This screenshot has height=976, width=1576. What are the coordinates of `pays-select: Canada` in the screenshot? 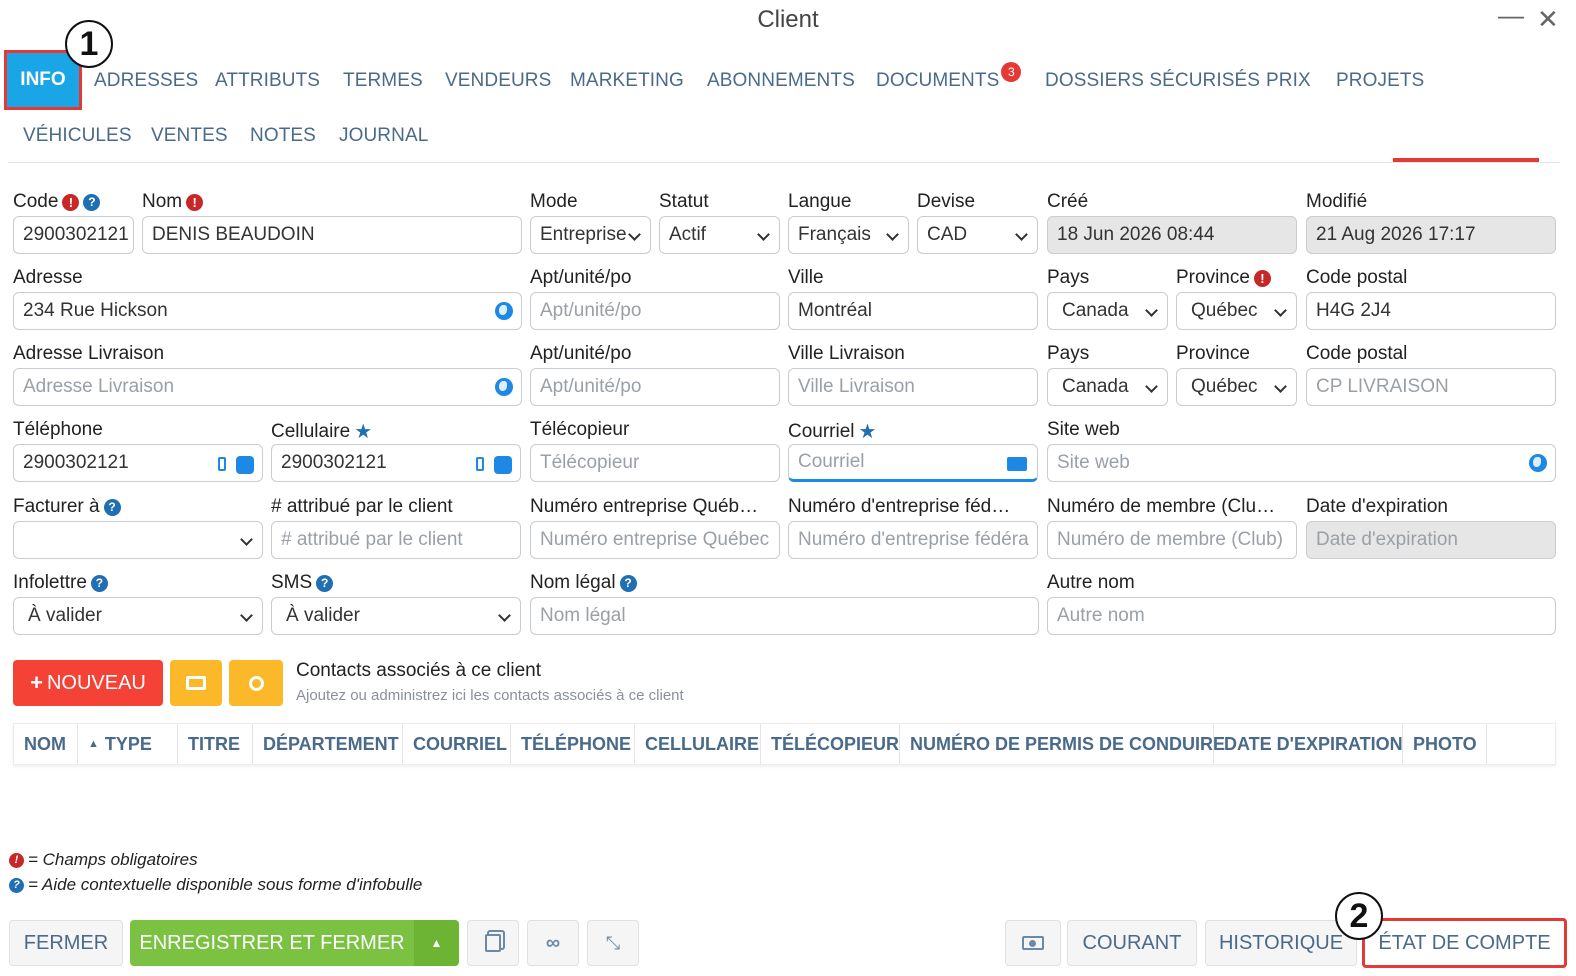 It's located at (1107, 311).